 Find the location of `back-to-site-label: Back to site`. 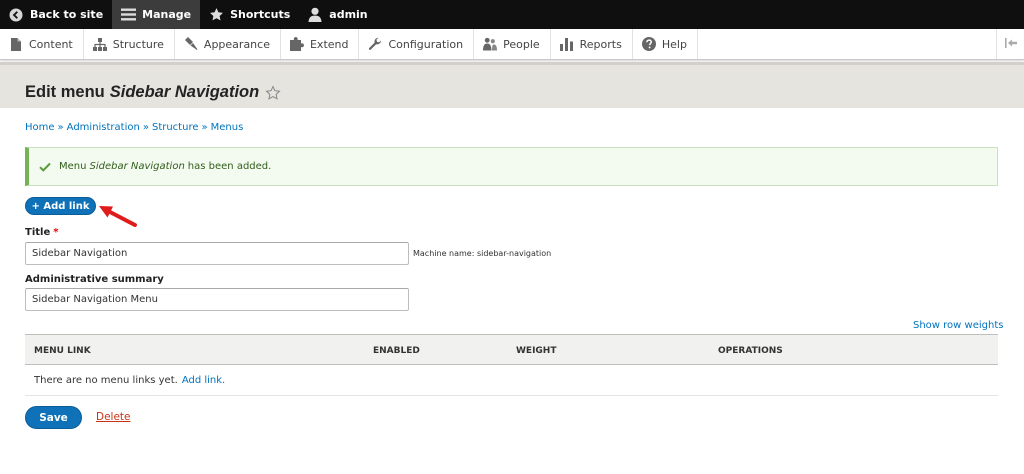

back-to-site-label: Back to site is located at coordinates (67, 14).